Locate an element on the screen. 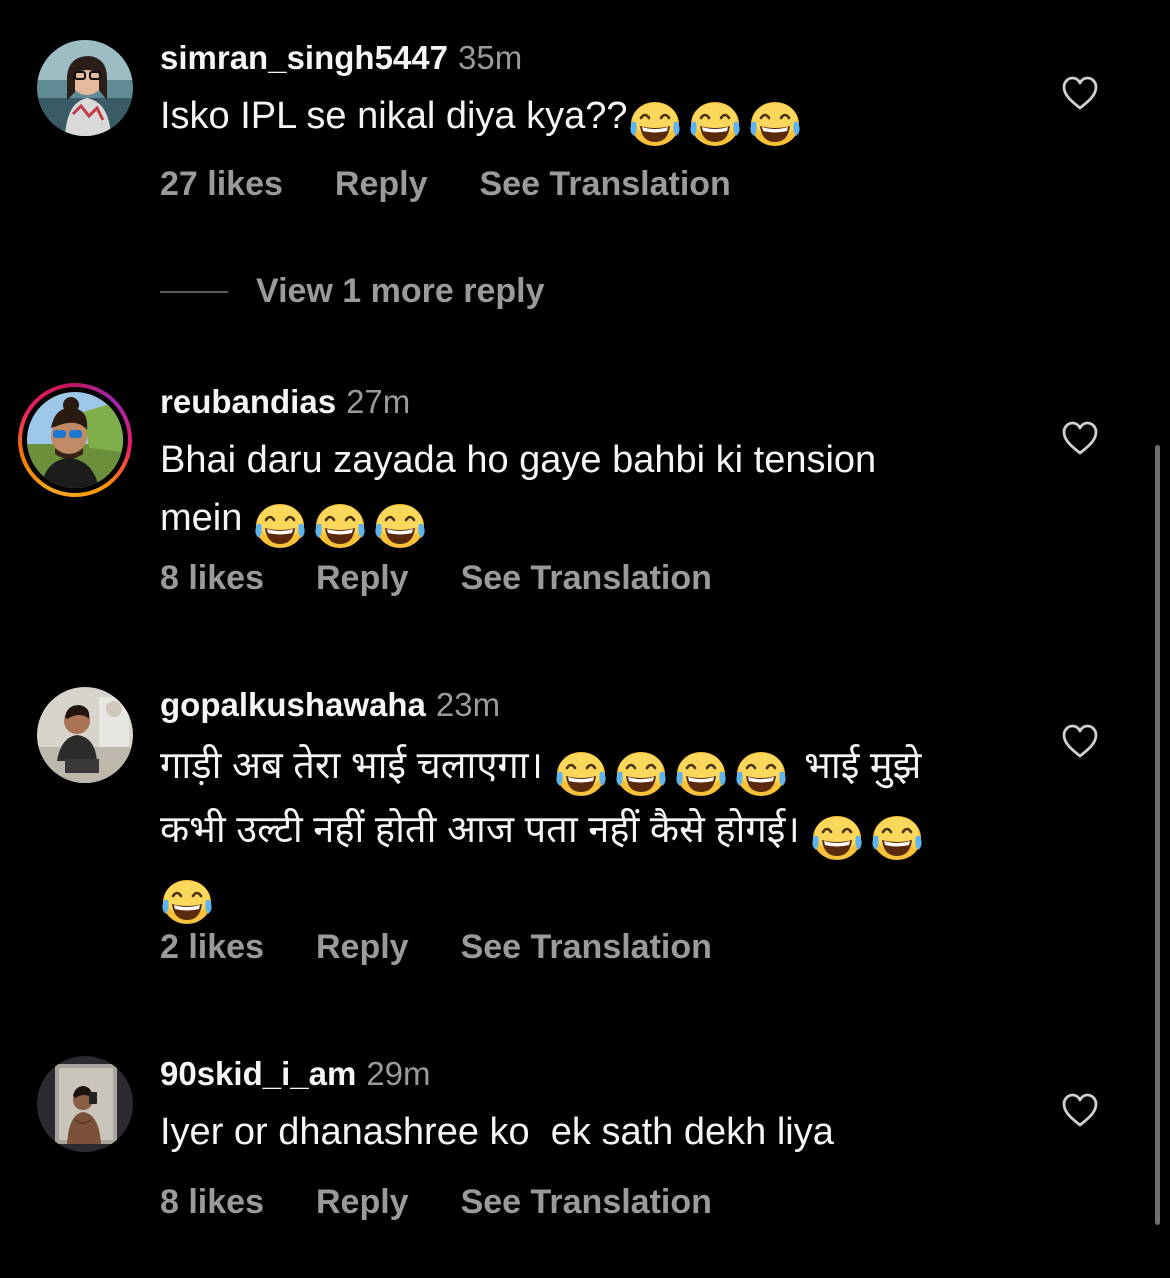  comment-text: Isko IPL se nikal diya kya?? is located at coordinates (580, 119).